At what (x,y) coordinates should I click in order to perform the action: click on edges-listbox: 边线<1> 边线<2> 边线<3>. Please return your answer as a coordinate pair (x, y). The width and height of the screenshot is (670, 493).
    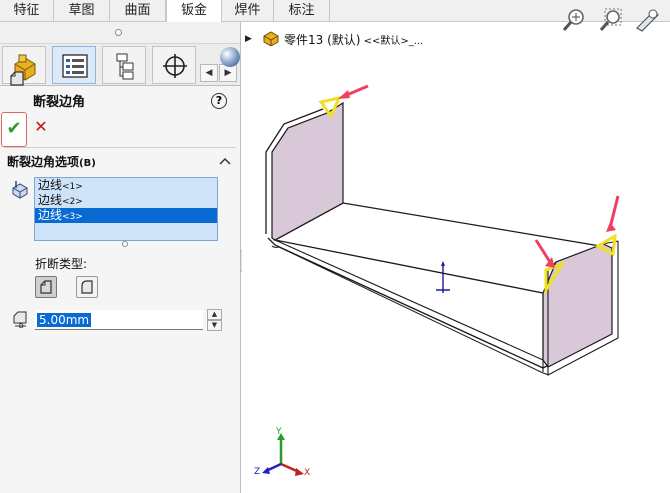
    Looking at the image, I should click on (126, 209).